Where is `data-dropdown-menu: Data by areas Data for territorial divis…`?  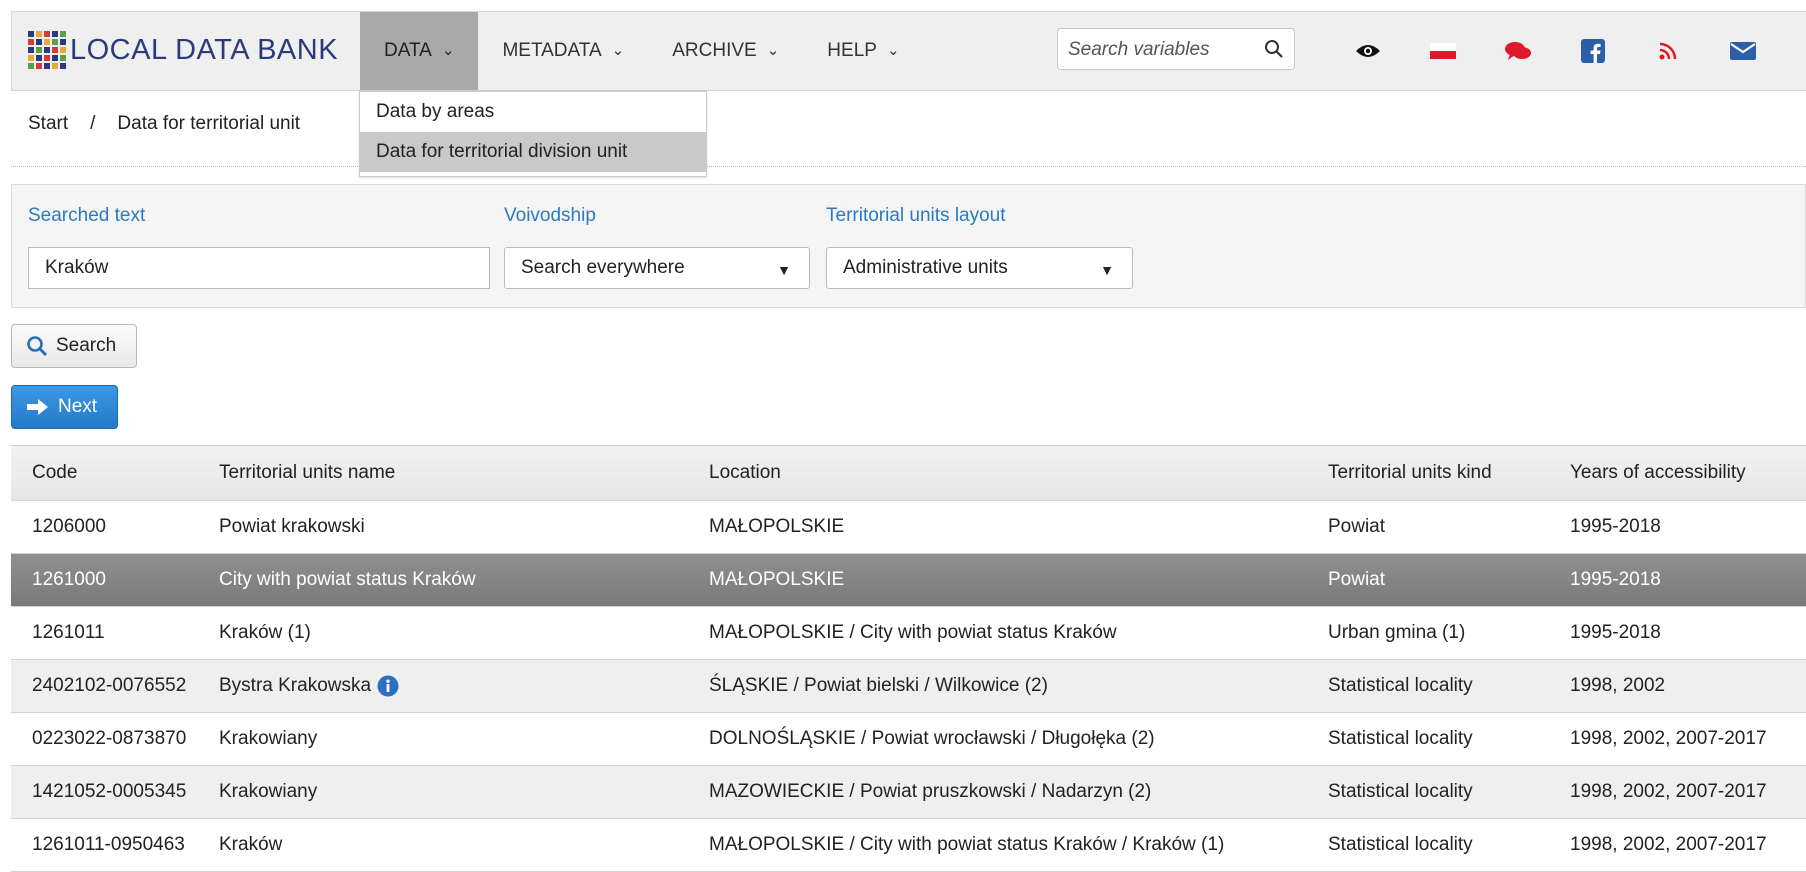
data-dropdown-menu: Data by areas Data for territorial divis… is located at coordinates (533, 134).